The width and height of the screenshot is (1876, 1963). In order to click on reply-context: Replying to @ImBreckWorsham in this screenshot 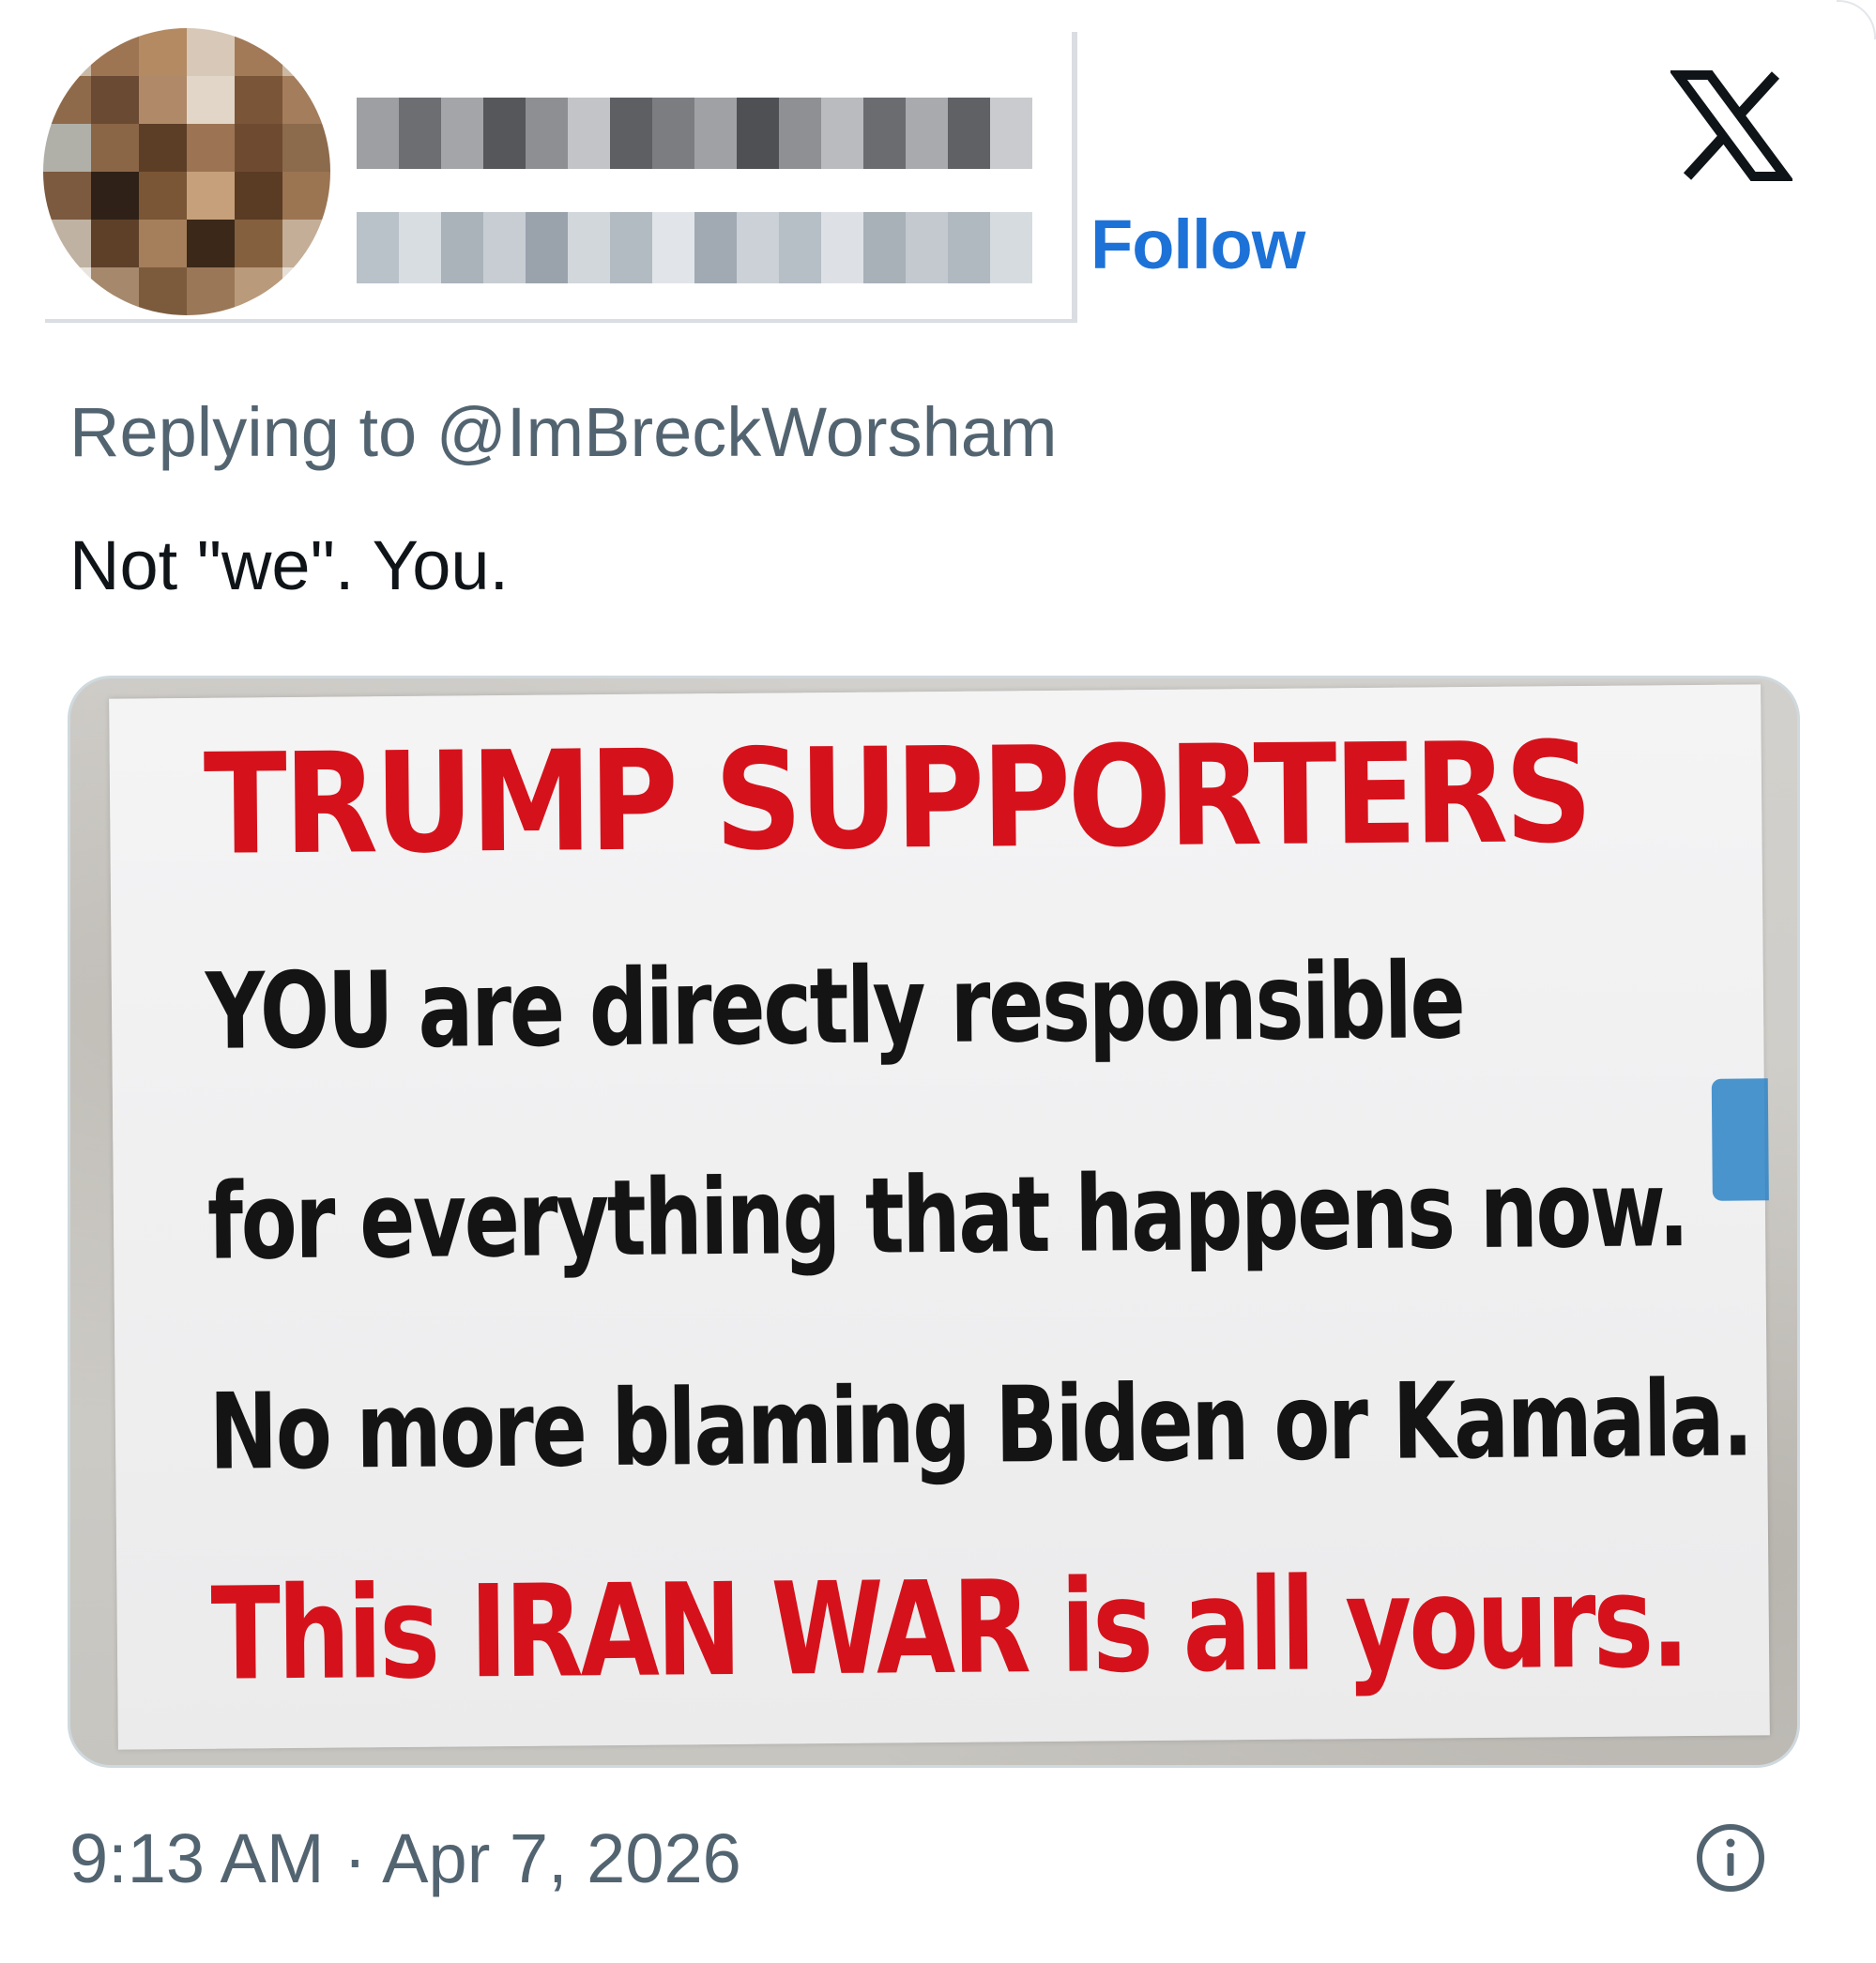, I will do `click(563, 432)`.